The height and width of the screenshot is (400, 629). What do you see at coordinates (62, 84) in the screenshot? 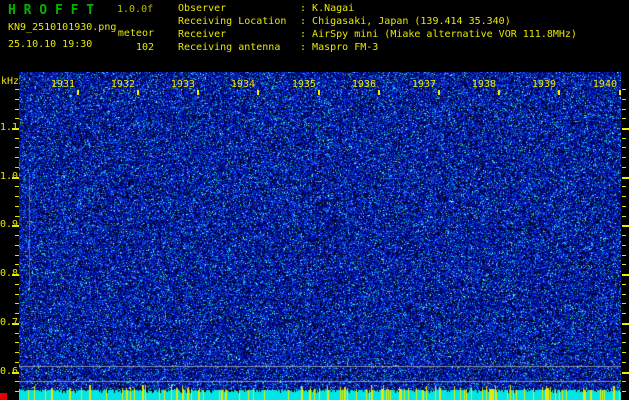
I see `time-axis-label: 1931` at bounding box center [62, 84].